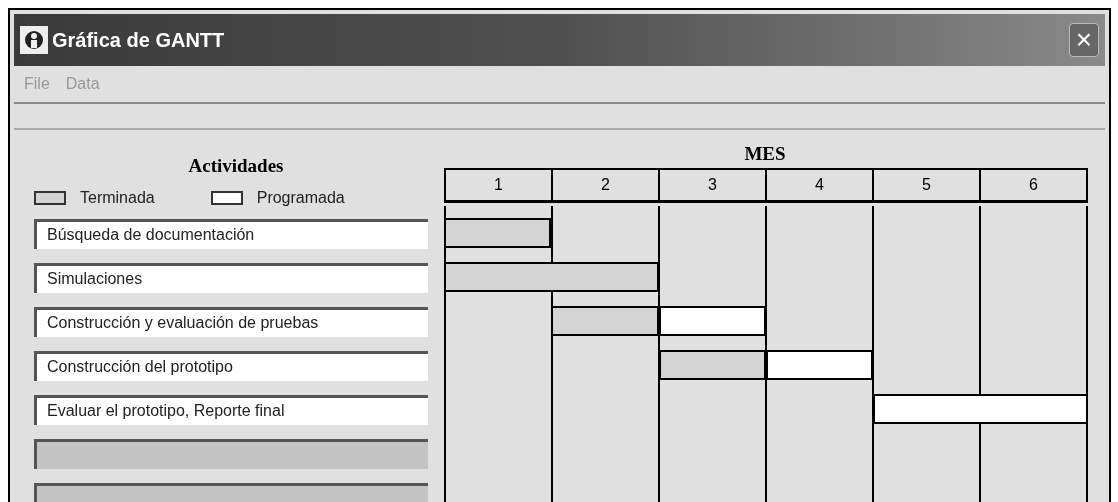 This screenshot has width=1118, height=502. I want to click on months-title: MES, so click(765, 154).